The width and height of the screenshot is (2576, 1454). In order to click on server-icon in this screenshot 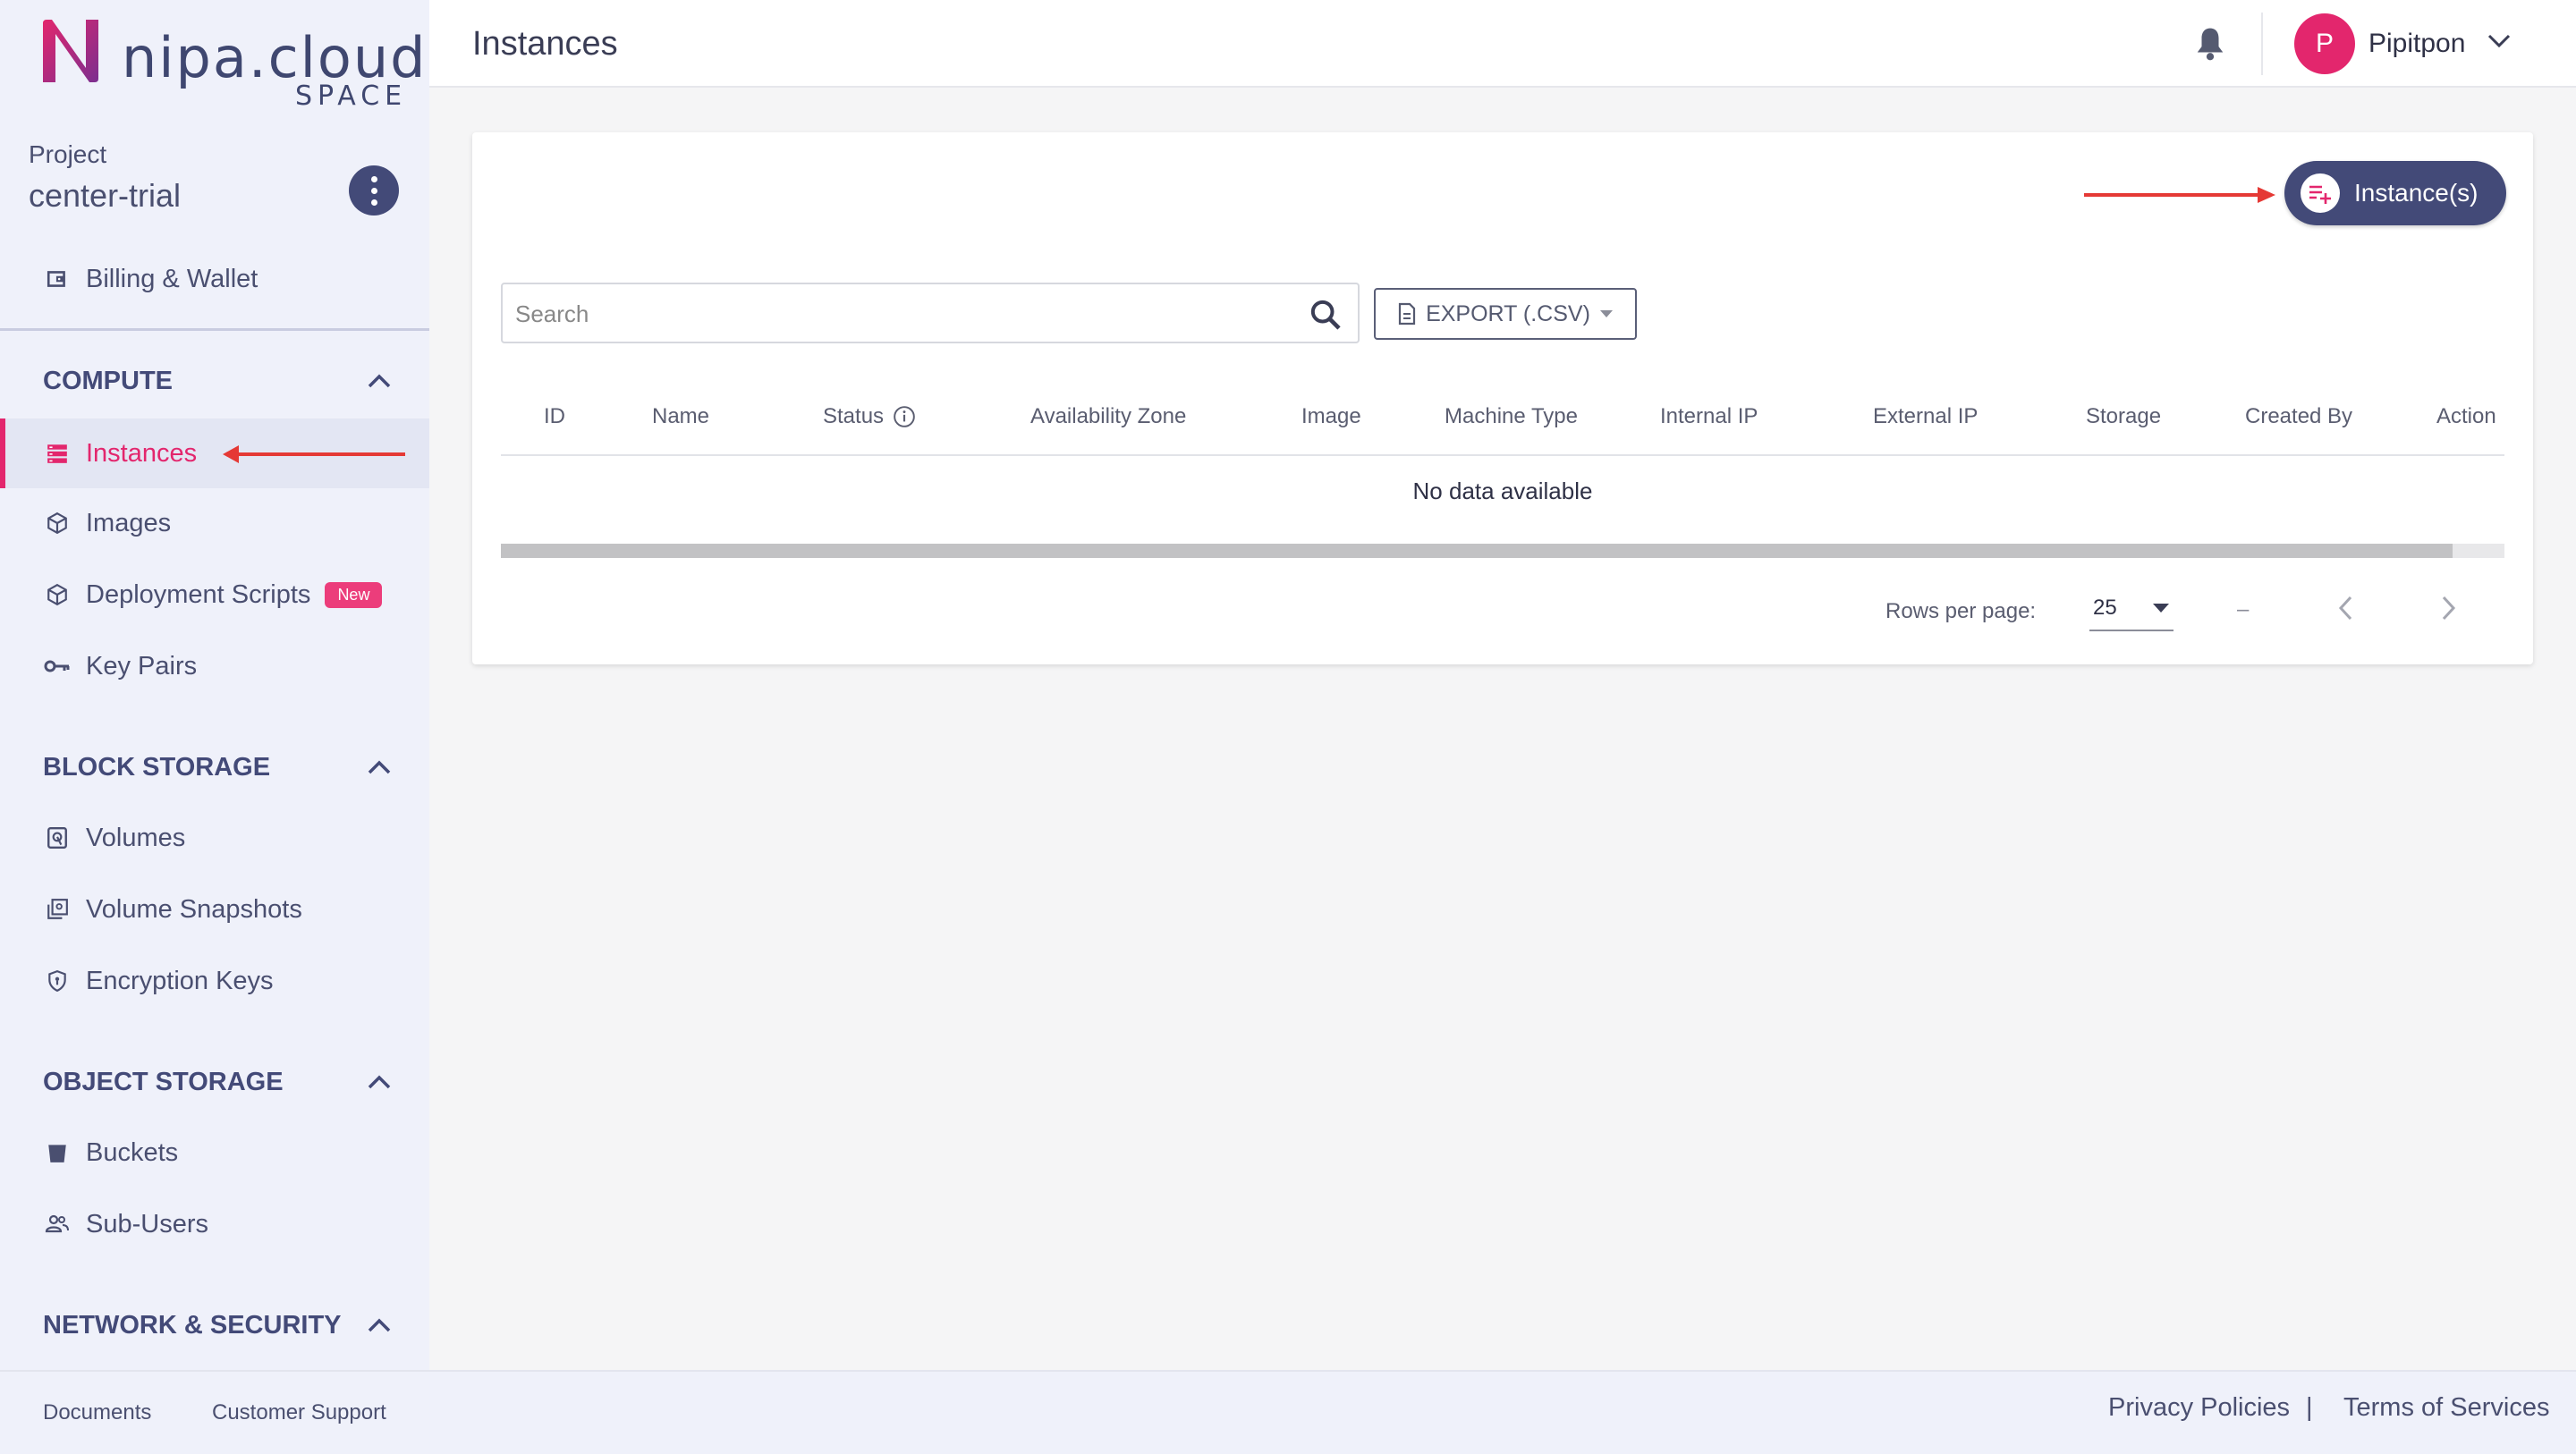, I will do `click(57, 454)`.